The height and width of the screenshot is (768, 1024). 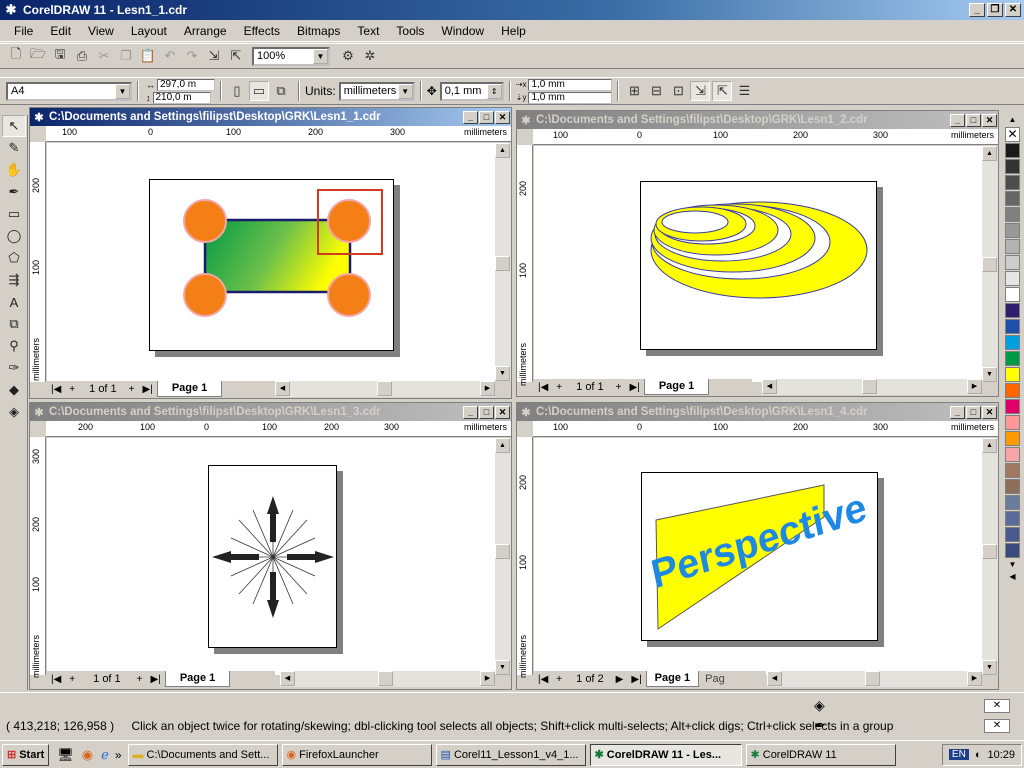 What do you see at coordinates (14, 192) in the screenshot?
I see `freehand-tool-icon: ✒` at bounding box center [14, 192].